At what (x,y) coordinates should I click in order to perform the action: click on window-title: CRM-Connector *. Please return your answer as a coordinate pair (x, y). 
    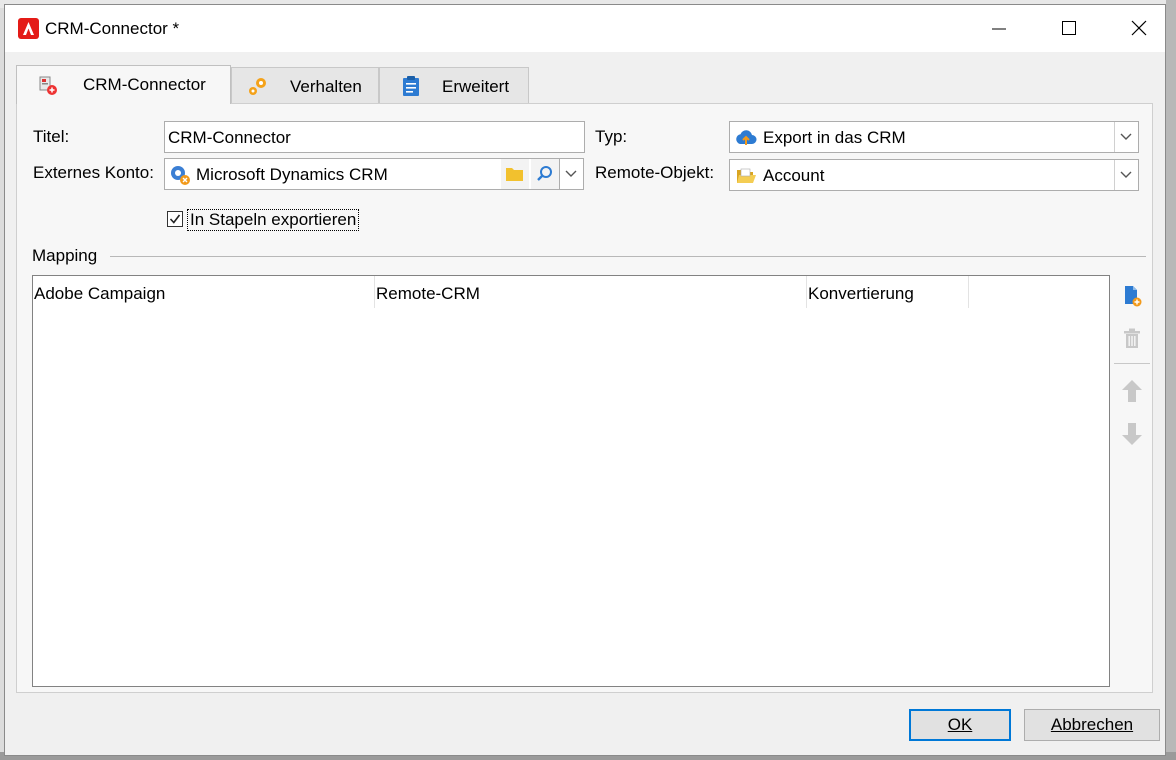
    Looking at the image, I should click on (112, 28).